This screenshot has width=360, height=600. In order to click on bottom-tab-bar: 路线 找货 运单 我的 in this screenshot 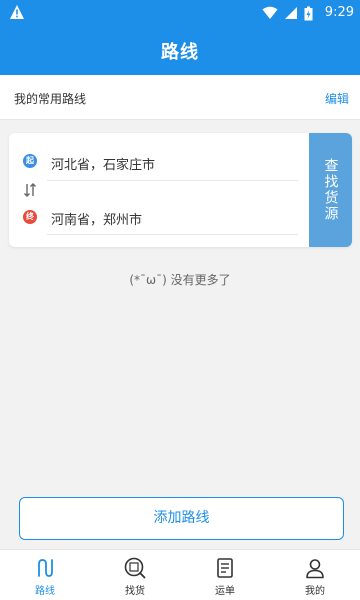, I will do `click(180, 574)`.